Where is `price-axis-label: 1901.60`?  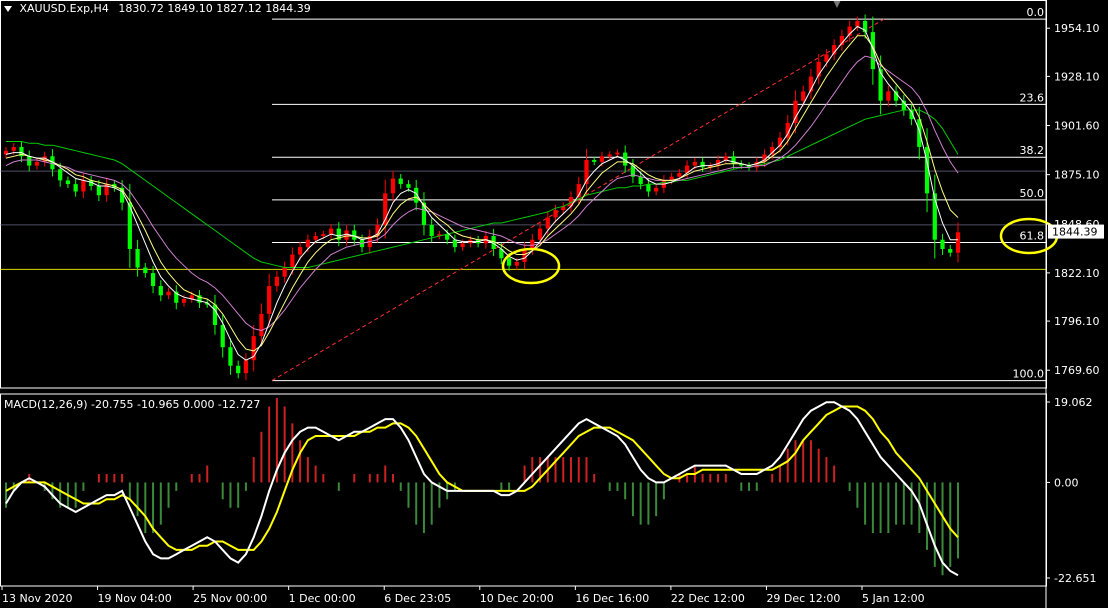
price-axis-label: 1901.60 is located at coordinates (1077, 126).